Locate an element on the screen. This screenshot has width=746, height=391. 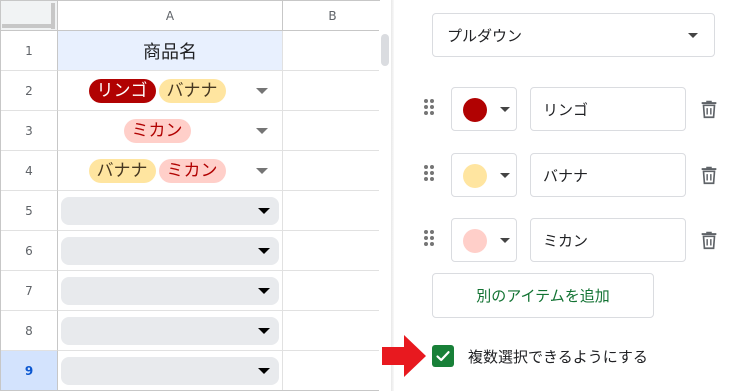
row-header-4: 4 is located at coordinates (29, 171).